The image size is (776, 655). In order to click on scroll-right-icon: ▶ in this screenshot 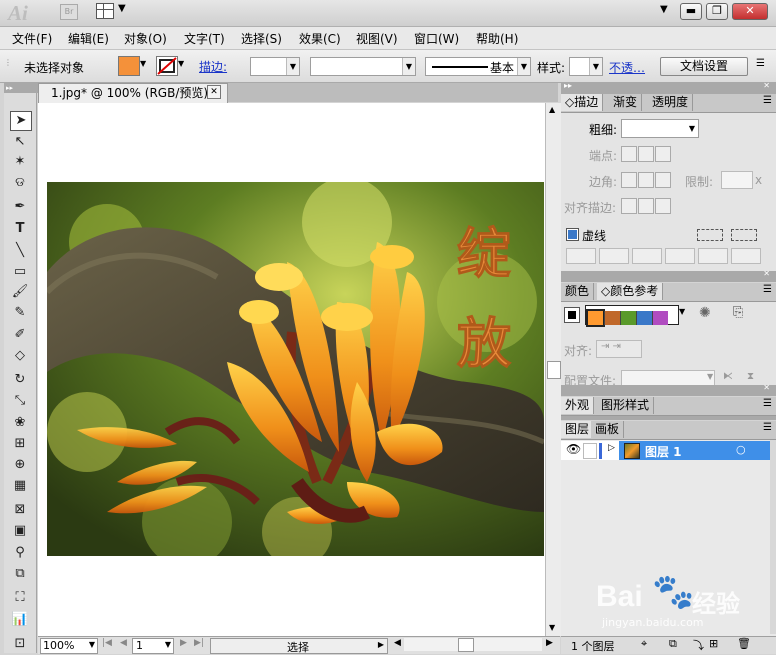, I will do `click(549, 643)`.